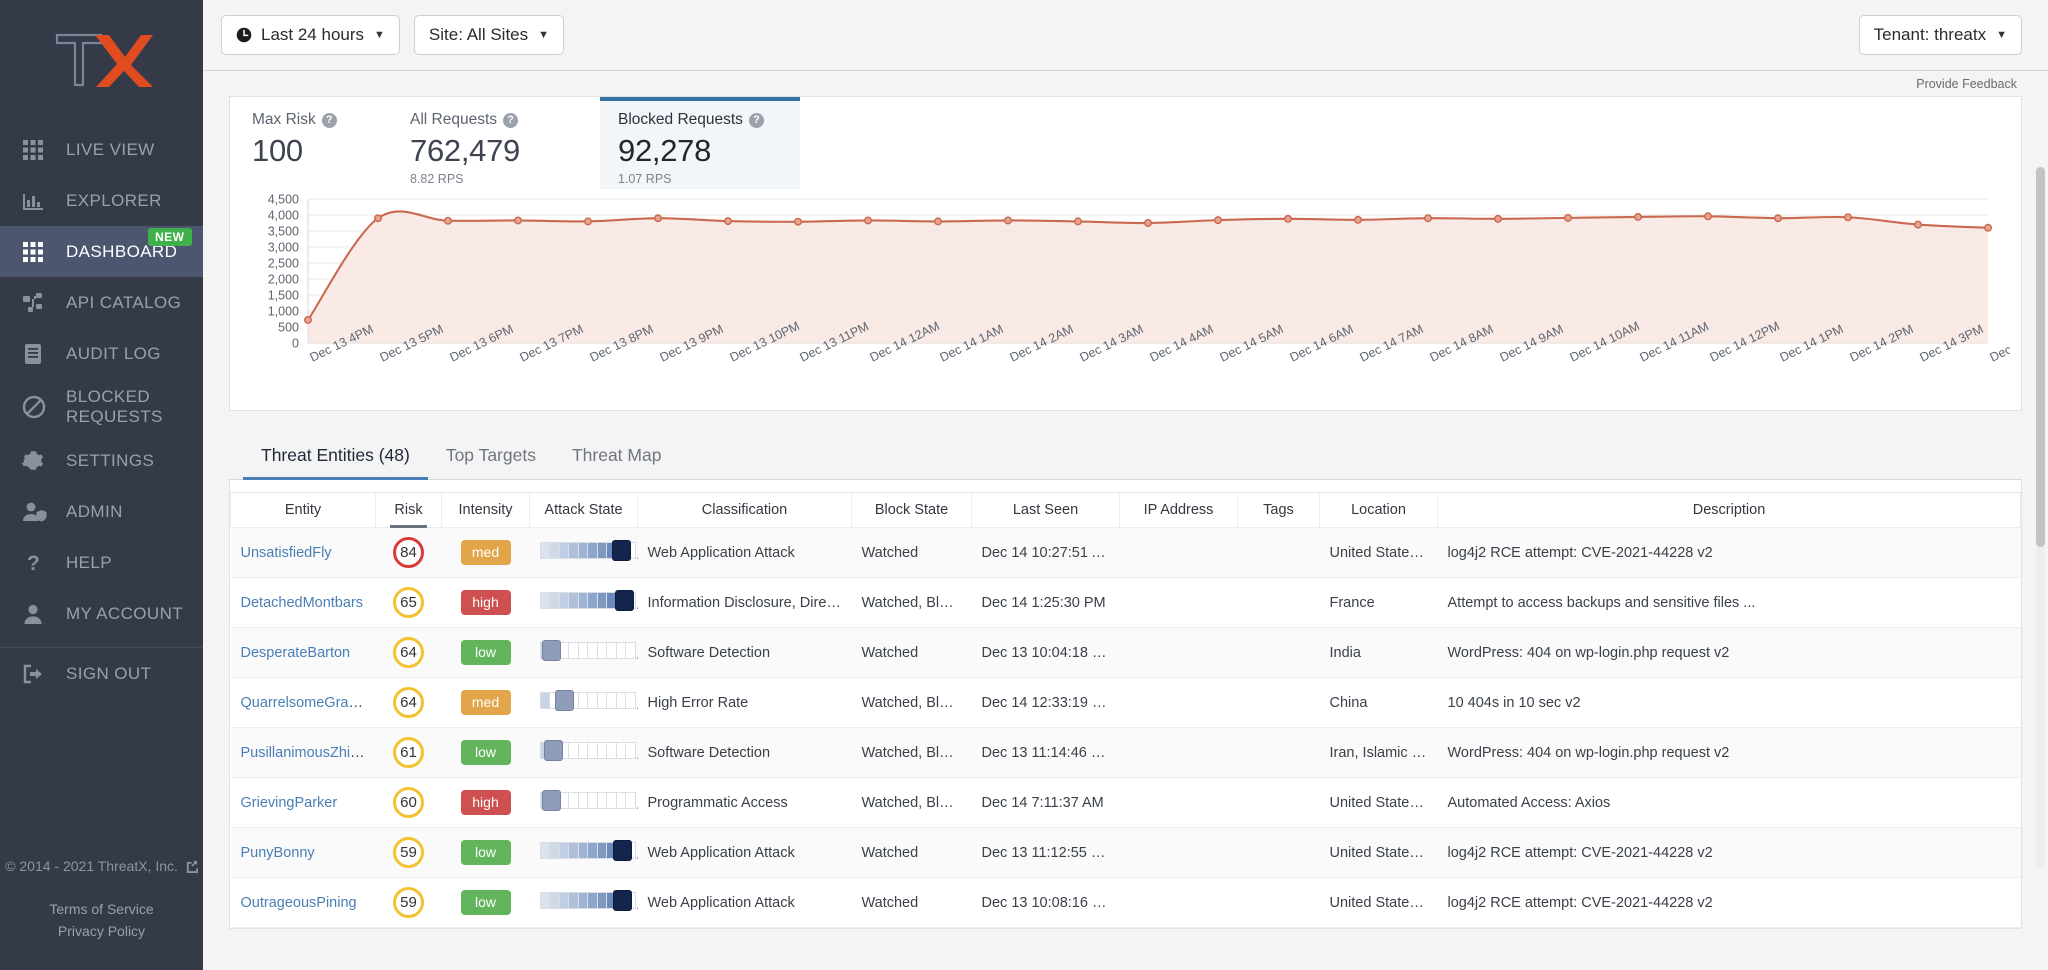 Image resolution: width=2048 pixels, height=970 pixels. Describe the element at coordinates (1278, 510) in the screenshot. I see `col-tags: Tags` at that location.